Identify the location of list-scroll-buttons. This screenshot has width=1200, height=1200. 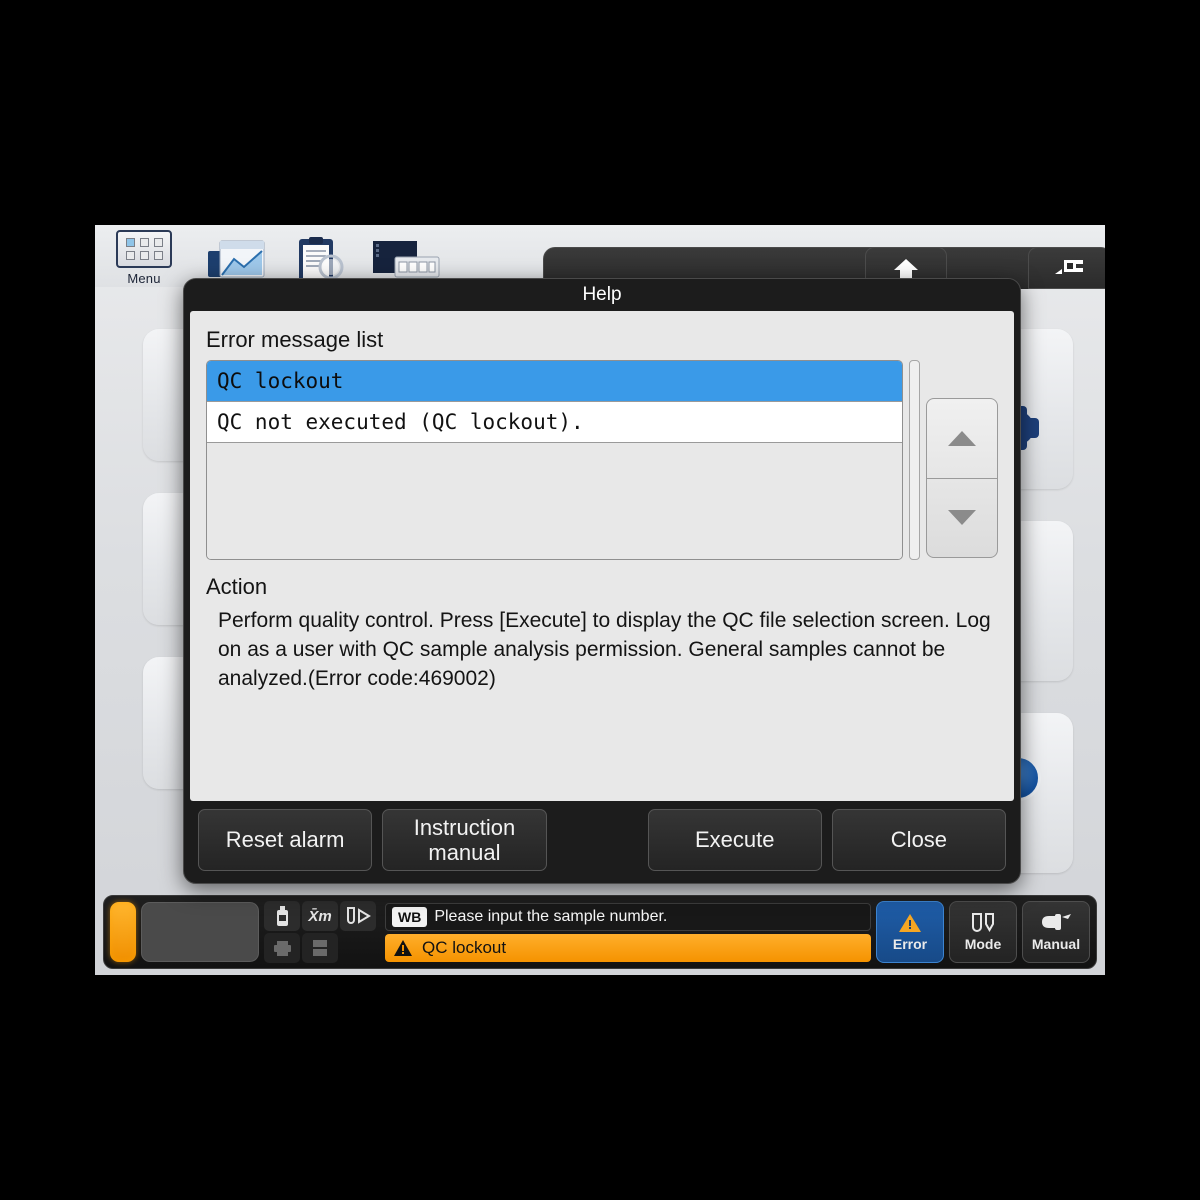
(962, 478).